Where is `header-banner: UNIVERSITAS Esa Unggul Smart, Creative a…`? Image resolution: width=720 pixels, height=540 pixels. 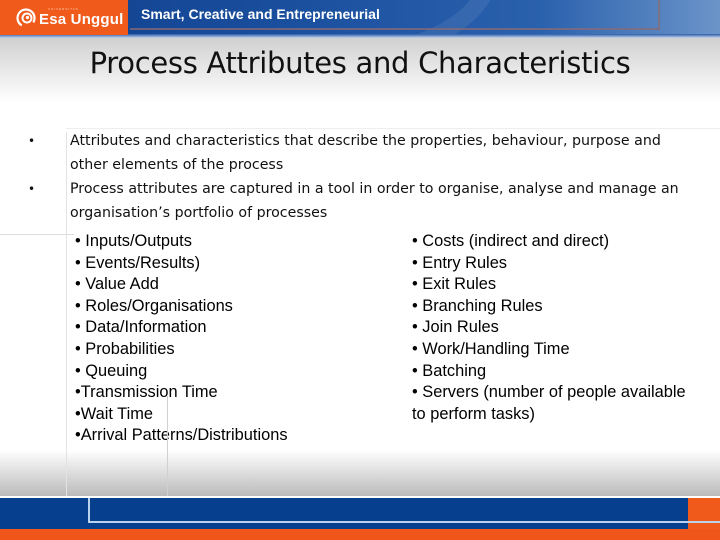
header-banner: UNIVERSITAS Esa Unggul Smart, Creative a… is located at coordinates (360, 19).